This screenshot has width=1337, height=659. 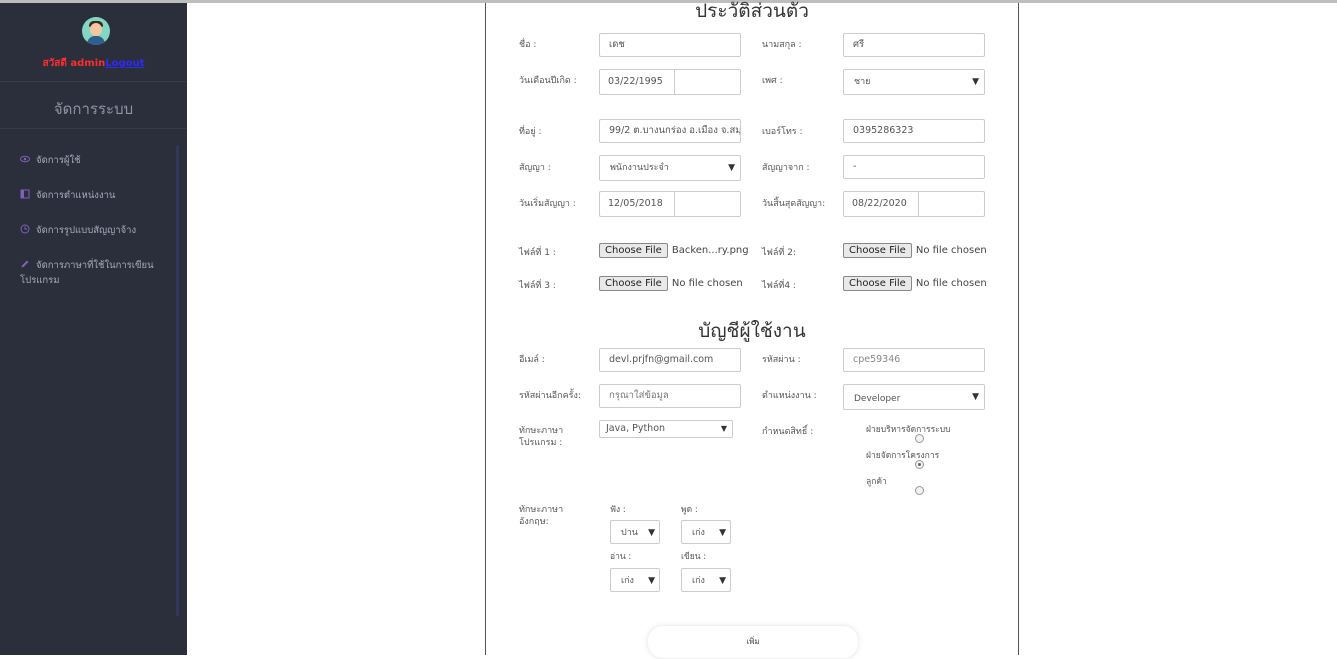 What do you see at coordinates (782, 132) in the screenshot?
I see `phone-label: เบอร์โทร :` at bounding box center [782, 132].